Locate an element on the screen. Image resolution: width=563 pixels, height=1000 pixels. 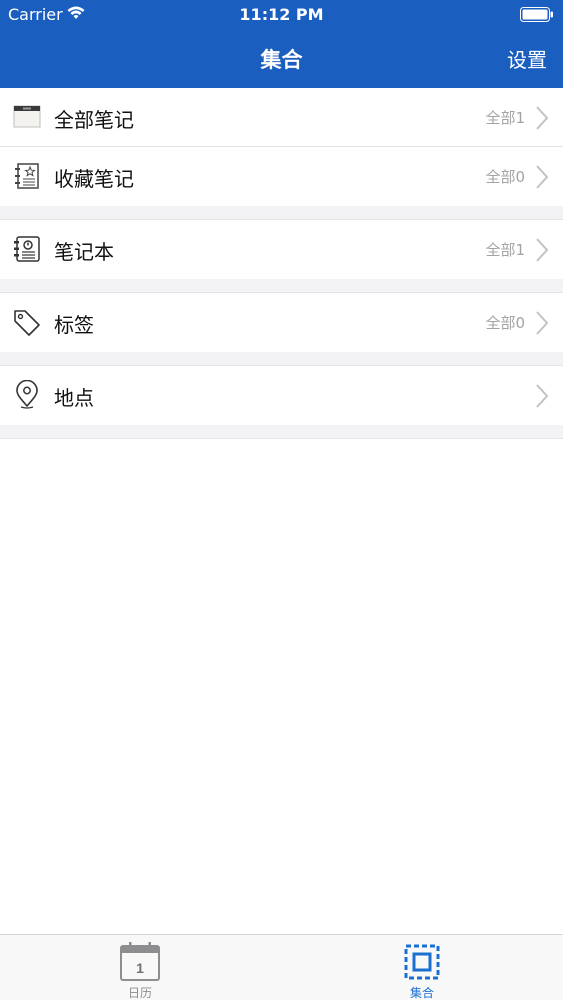
tab-calendar: 1 日历 is located at coordinates (140, 967).